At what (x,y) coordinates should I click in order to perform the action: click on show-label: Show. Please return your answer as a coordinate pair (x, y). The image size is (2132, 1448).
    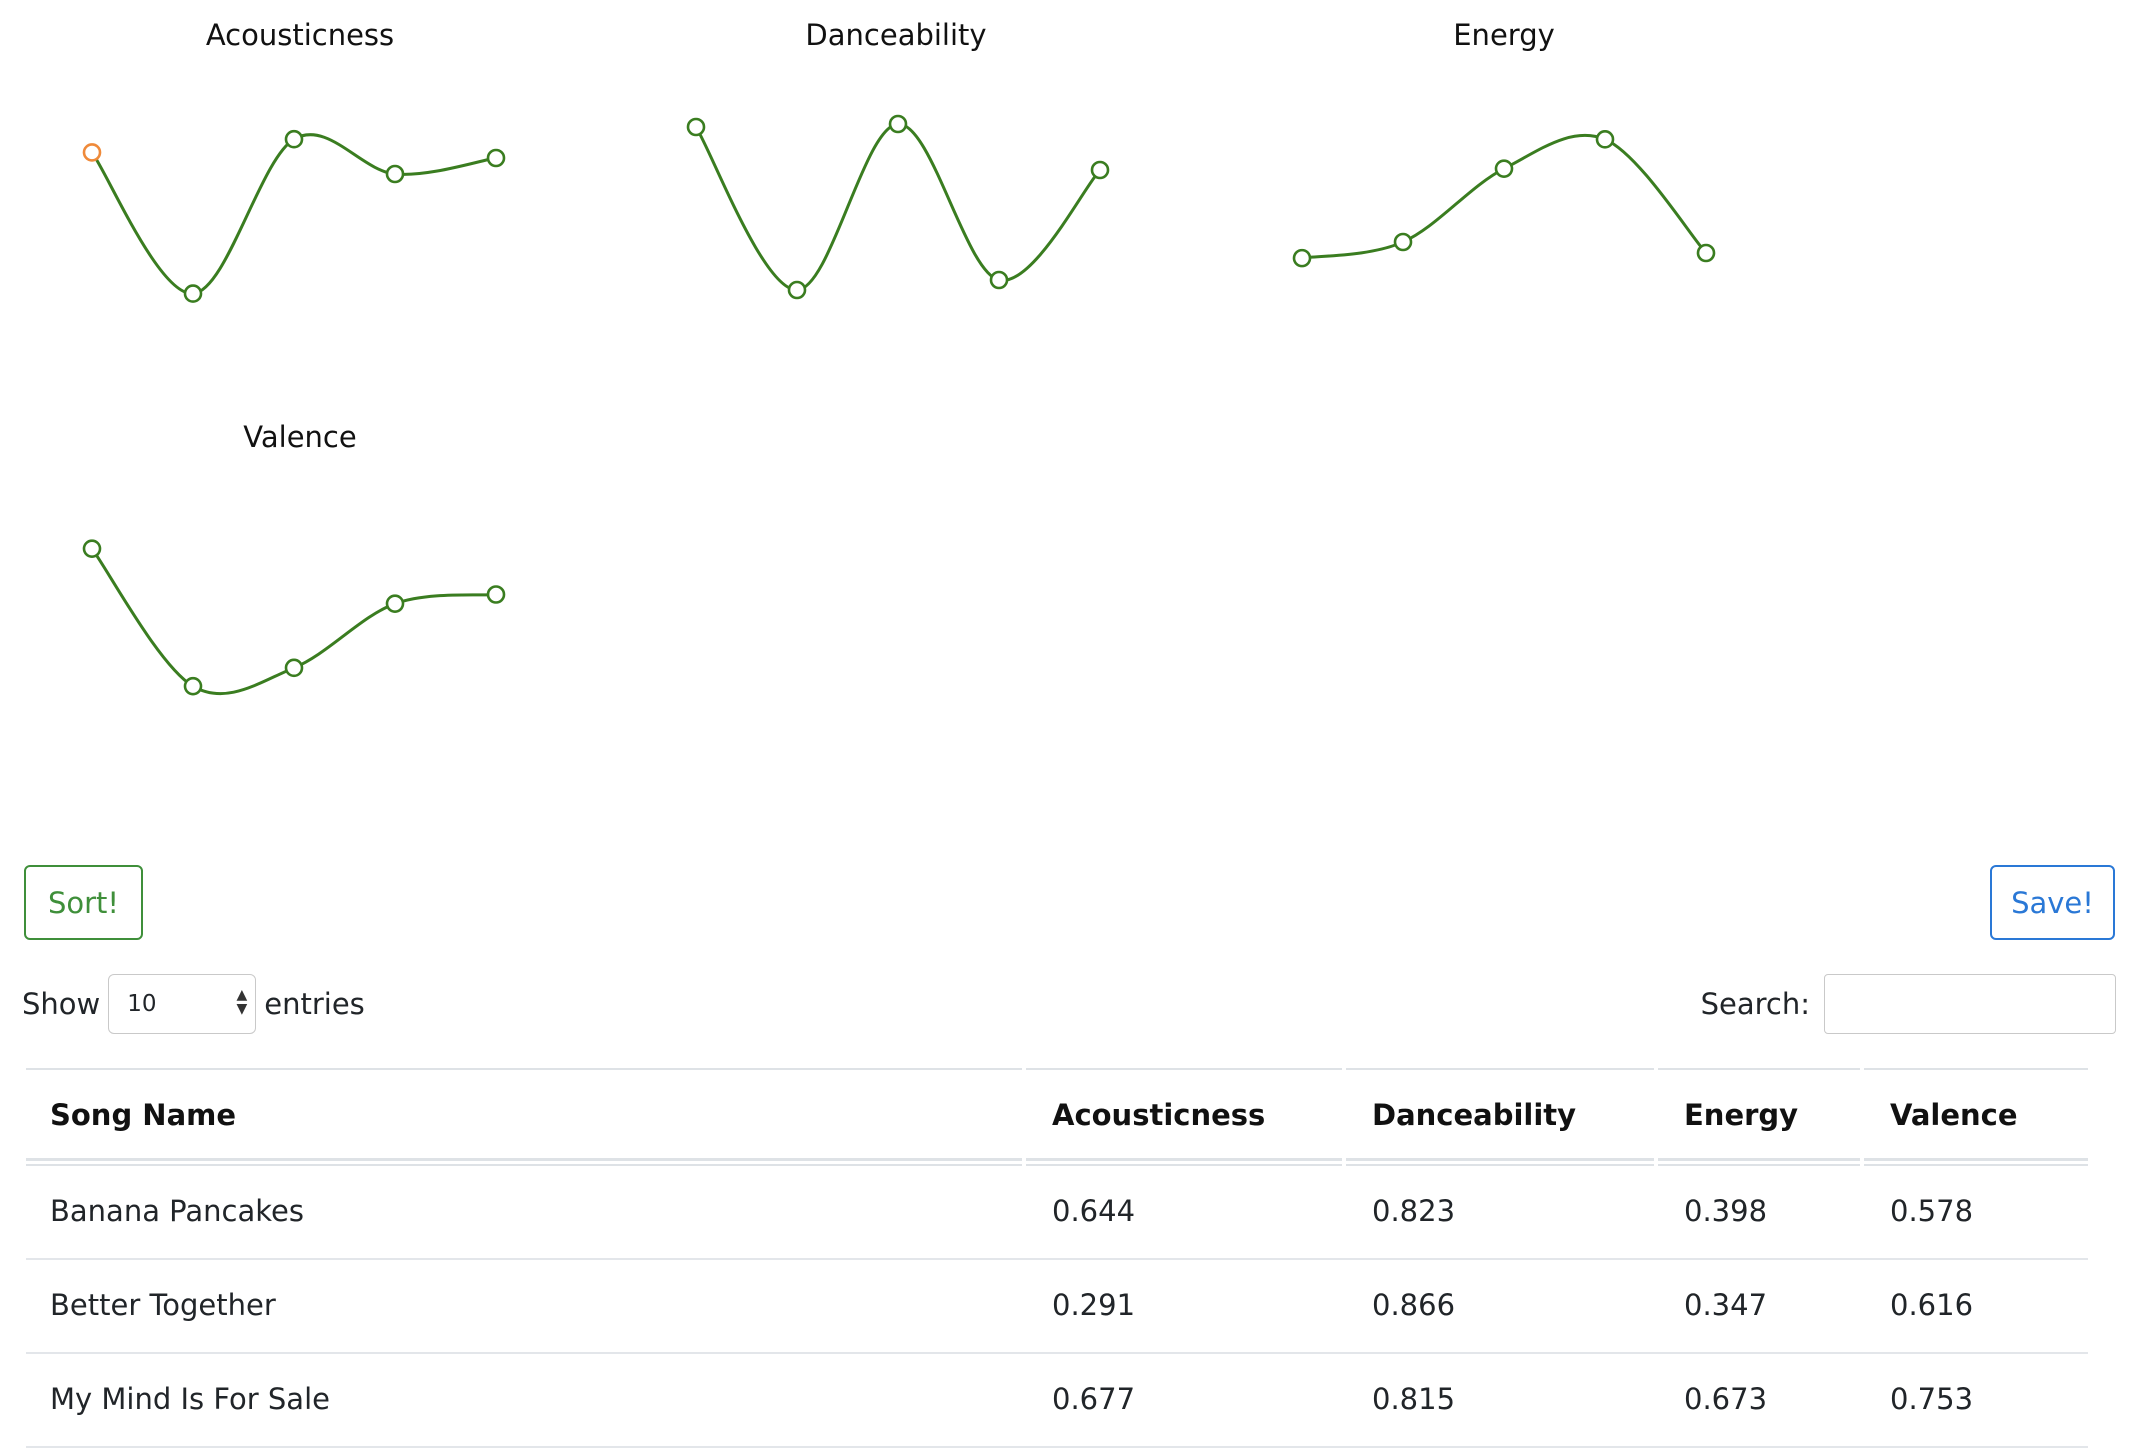
    Looking at the image, I should click on (61, 1004).